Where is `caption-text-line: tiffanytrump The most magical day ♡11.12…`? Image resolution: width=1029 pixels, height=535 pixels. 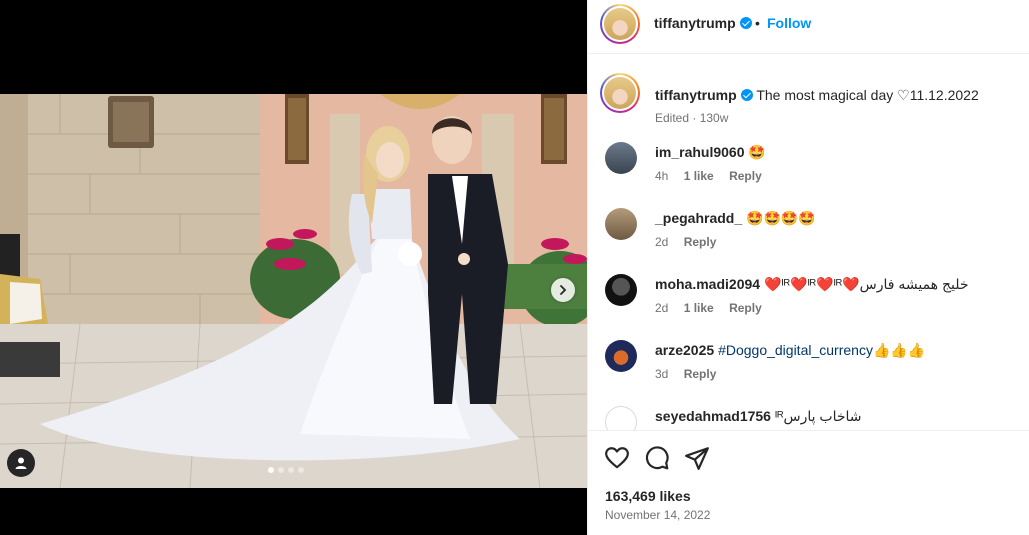 caption-text-line: tiffanytrump The most magical day ♡11.12… is located at coordinates (817, 95).